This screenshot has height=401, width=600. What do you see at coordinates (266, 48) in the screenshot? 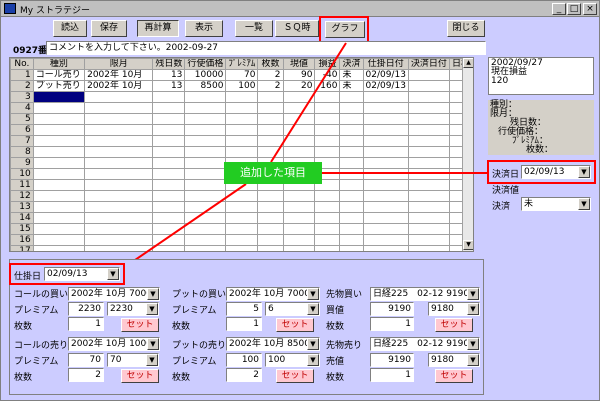
I see `comment-input: コメントを入力して下さい。2002-09-27` at bounding box center [266, 48].